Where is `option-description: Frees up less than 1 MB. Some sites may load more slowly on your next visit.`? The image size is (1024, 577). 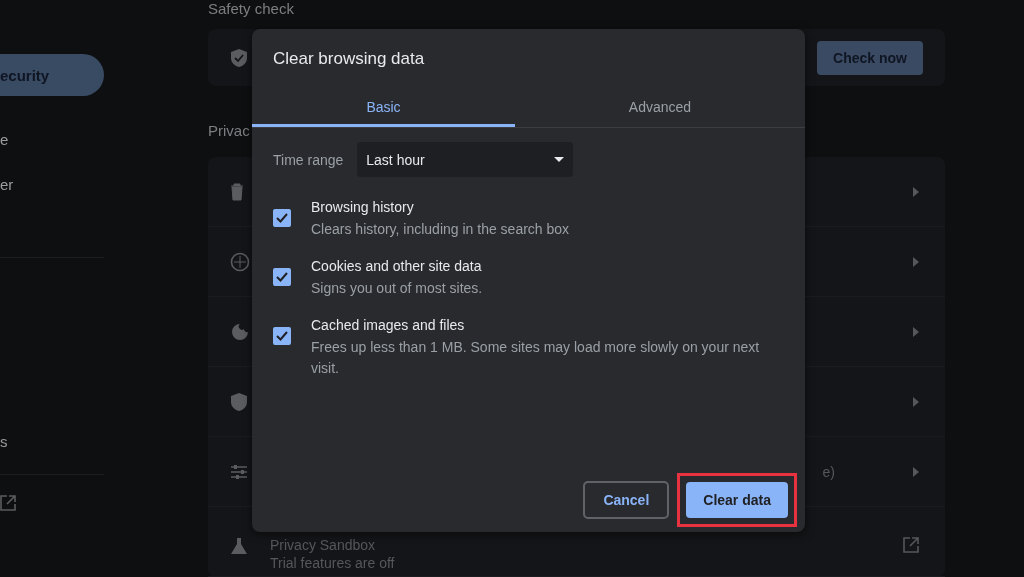 option-description: Frees up less than 1 MB. Some sites may load more slowly on your next visit. is located at coordinates (536, 358).